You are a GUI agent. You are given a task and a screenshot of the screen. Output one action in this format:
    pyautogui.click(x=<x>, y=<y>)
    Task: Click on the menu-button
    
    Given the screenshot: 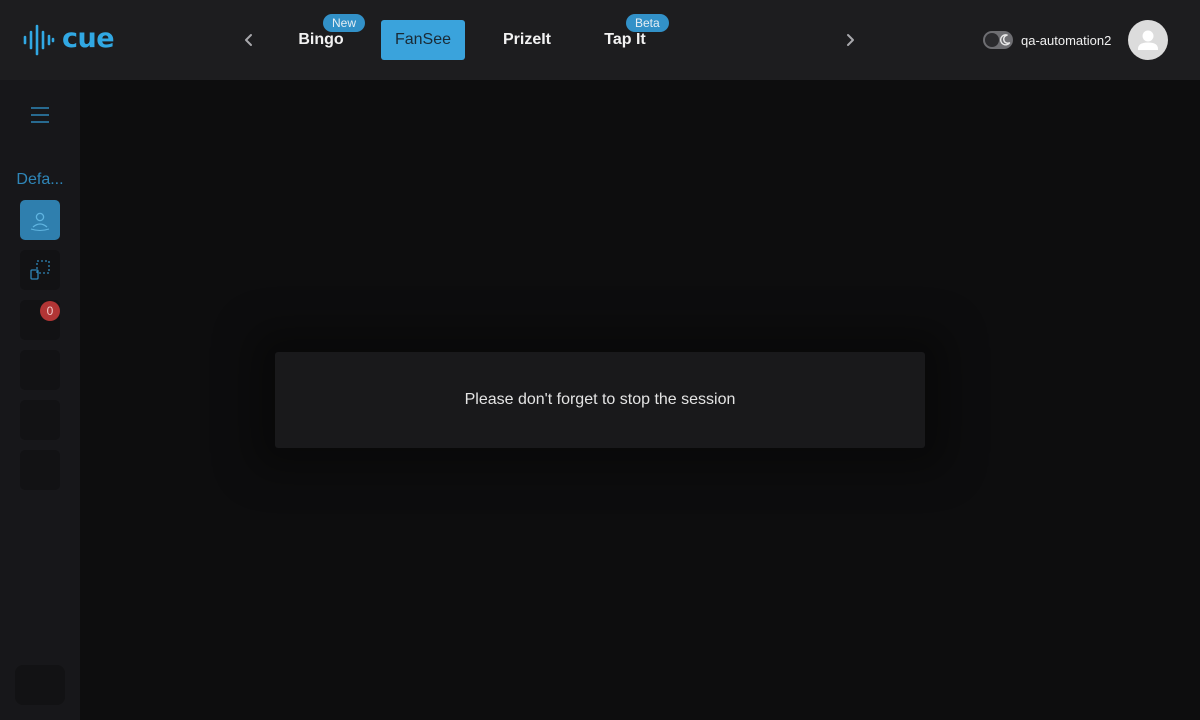 What is the action you would take?
    pyautogui.click(x=40, y=115)
    